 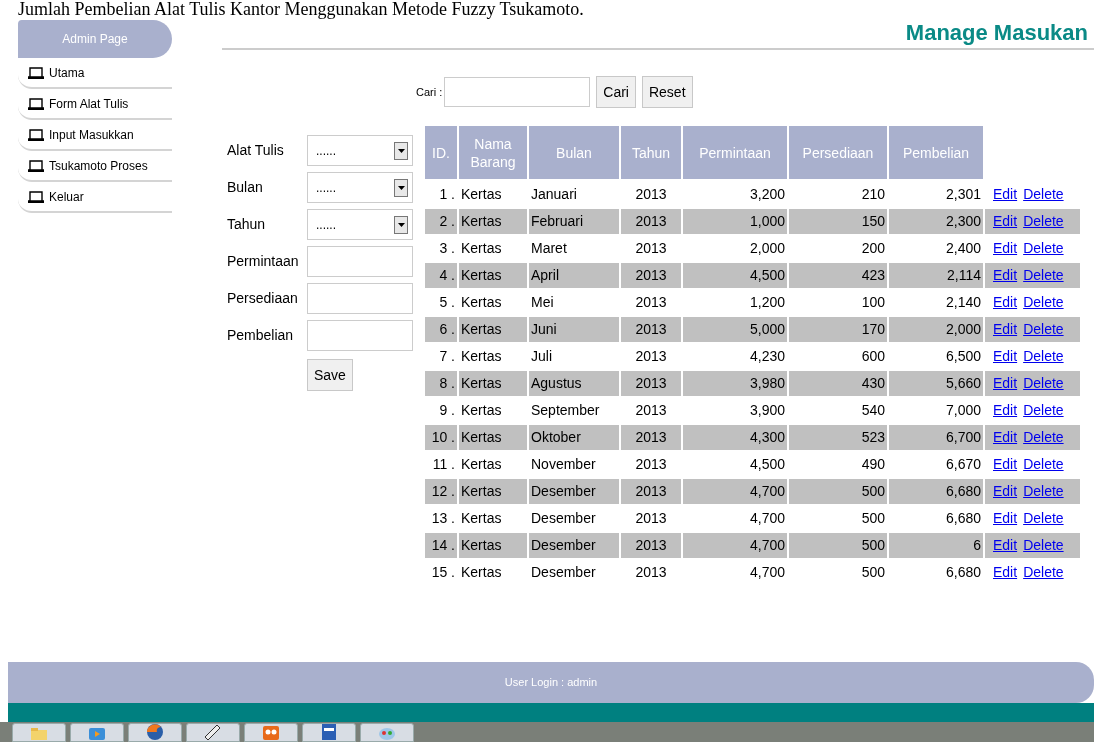 I want to click on globe-icon, so click(x=155, y=732).